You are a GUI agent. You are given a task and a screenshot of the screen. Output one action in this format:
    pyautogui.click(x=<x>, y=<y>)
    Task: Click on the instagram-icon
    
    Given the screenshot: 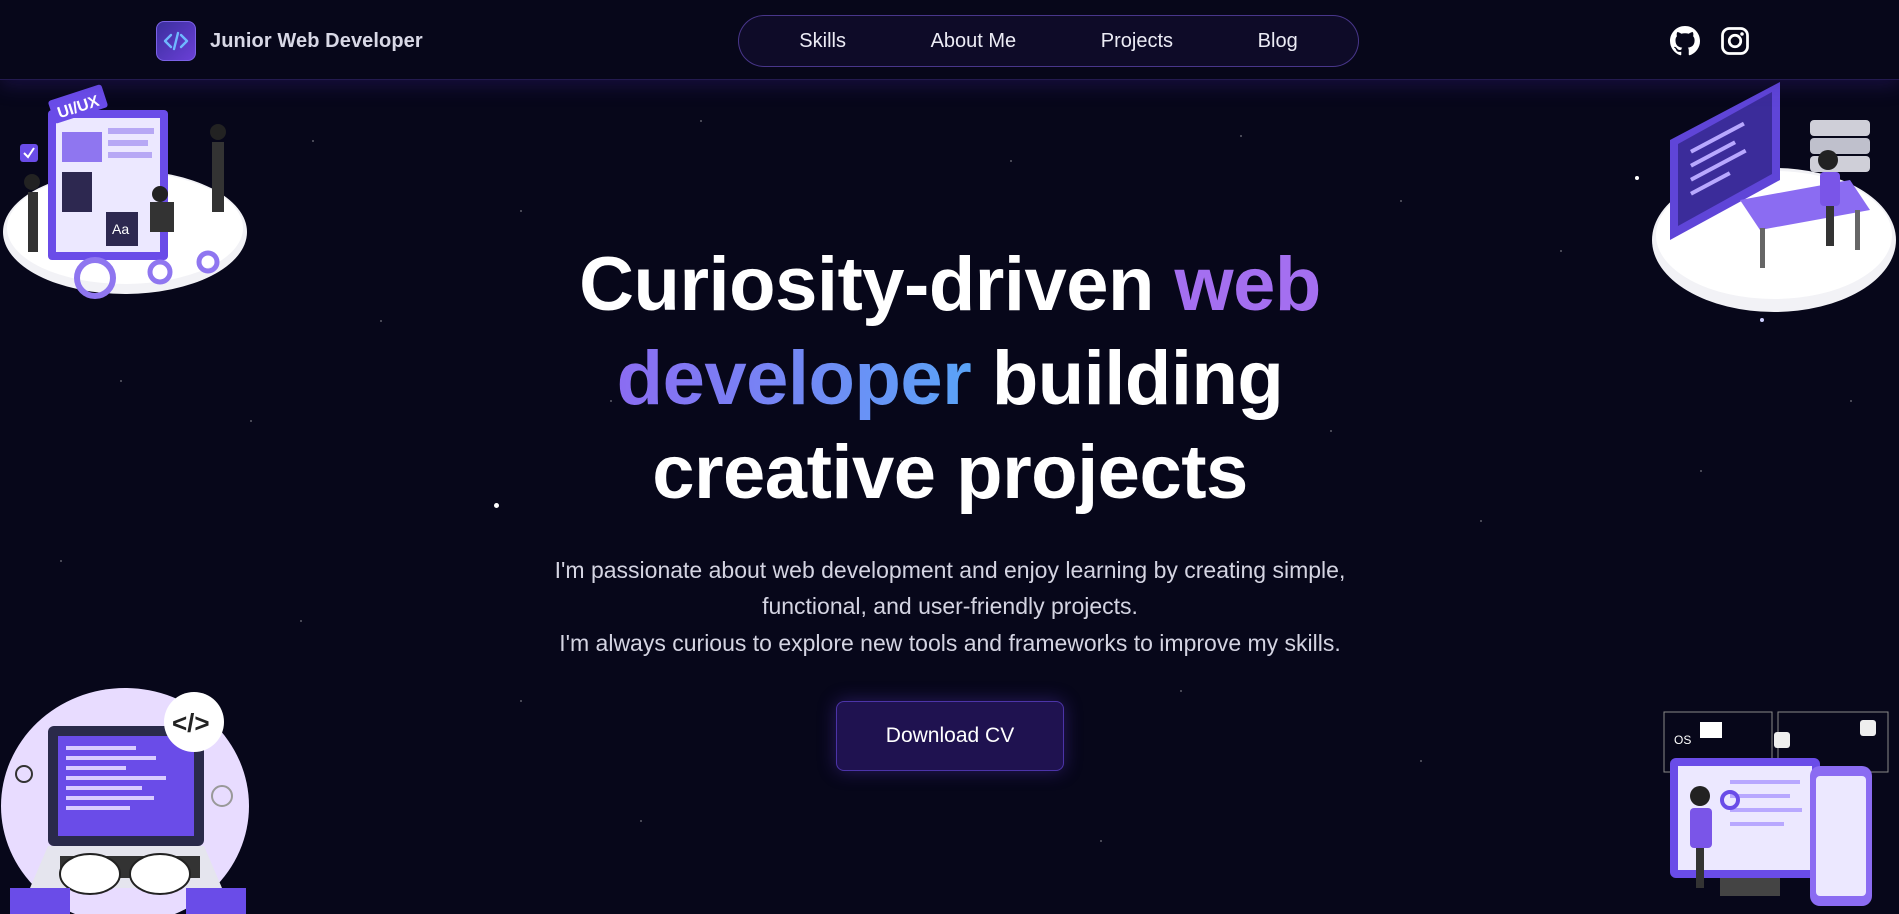 What is the action you would take?
    pyautogui.click(x=1735, y=41)
    